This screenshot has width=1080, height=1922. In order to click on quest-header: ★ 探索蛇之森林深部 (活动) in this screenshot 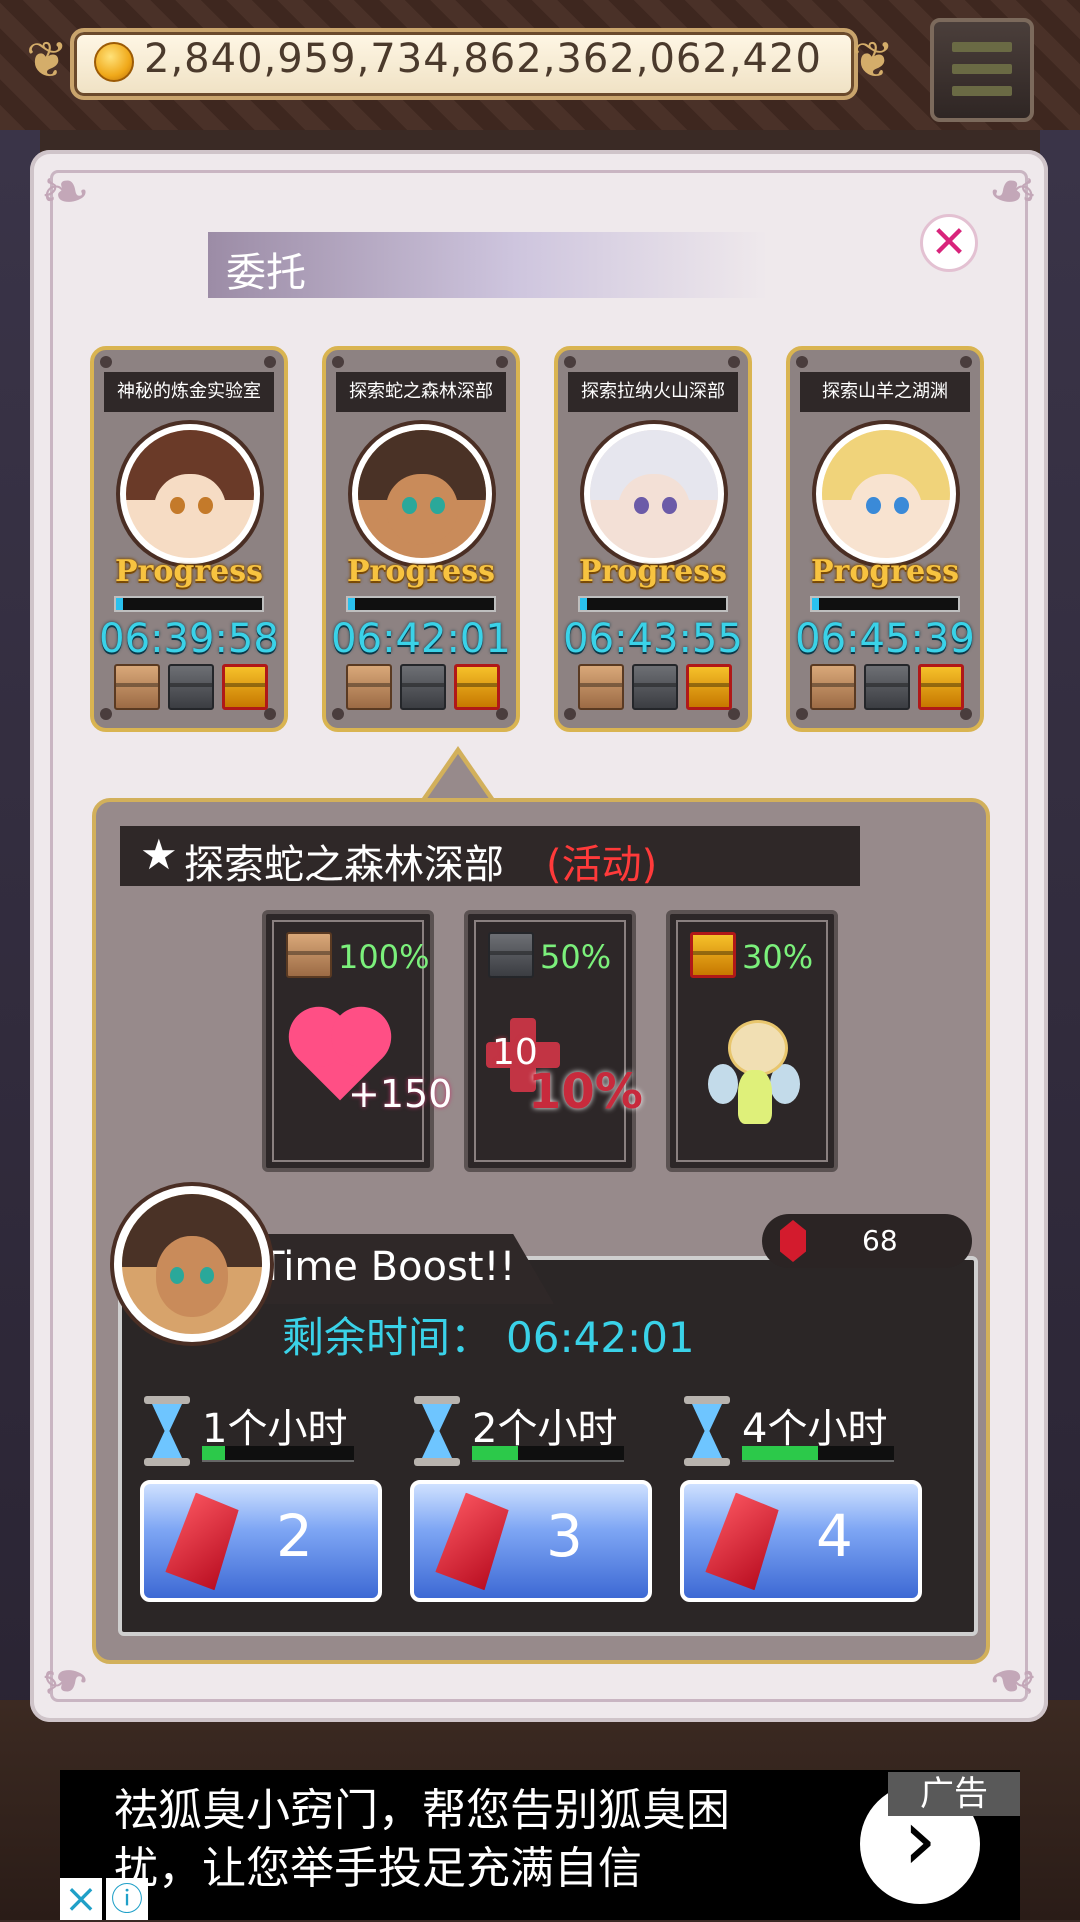, I will do `click(490, 857)`.